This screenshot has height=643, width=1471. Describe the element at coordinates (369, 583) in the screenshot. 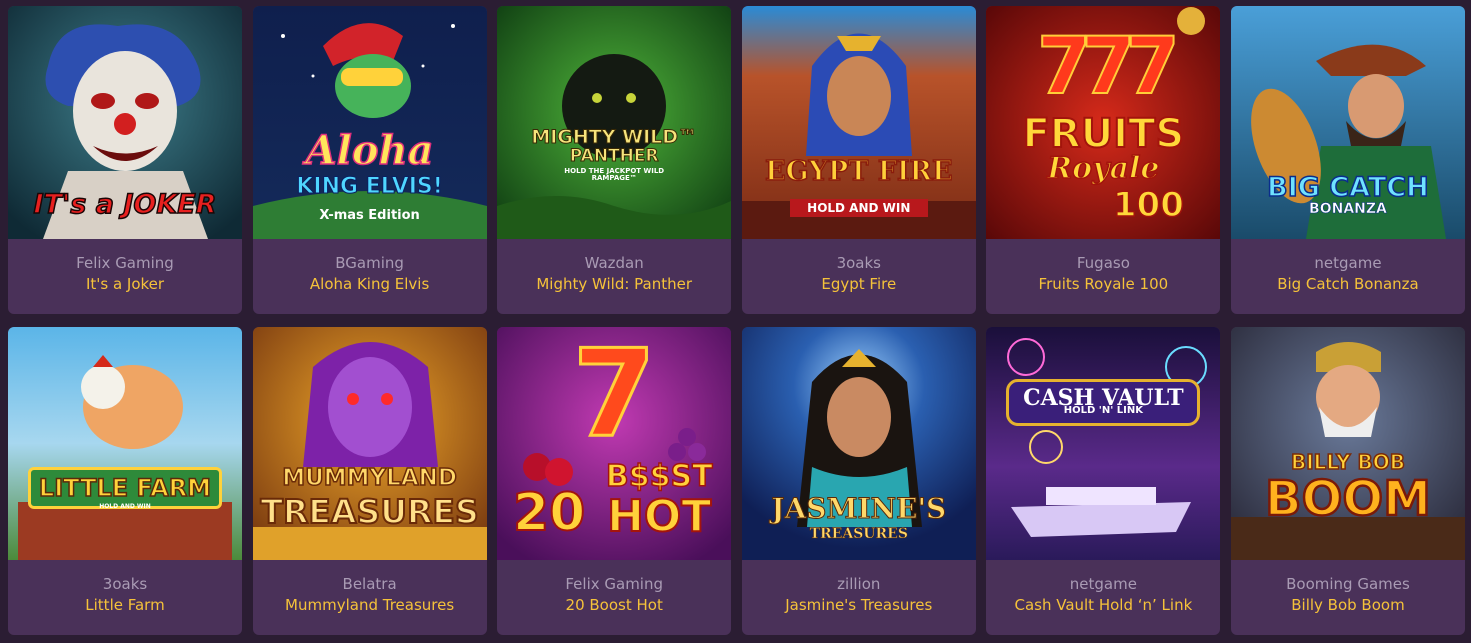

I see `game-provider: Belatra` at that location.